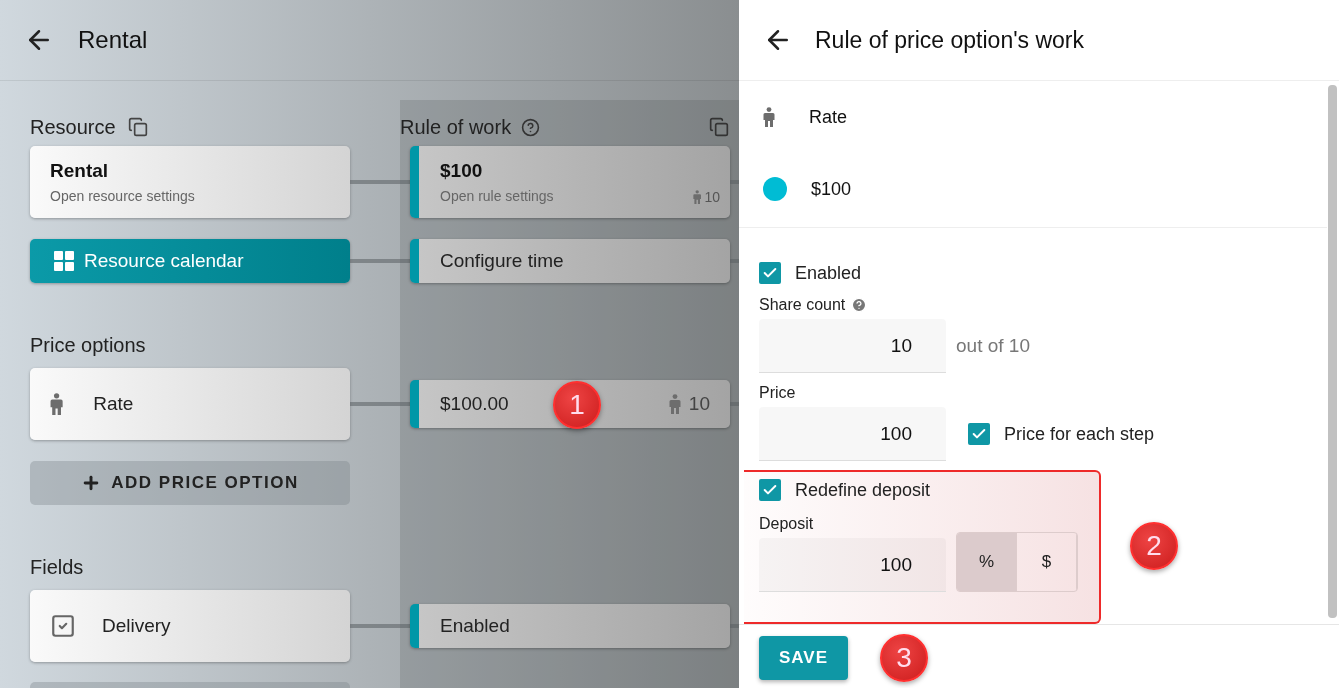 The height and width of the screenshot is (688, 1339). Describe the element at coordinates (531, 127) in the screenshot. I see `help-icon` at that location.